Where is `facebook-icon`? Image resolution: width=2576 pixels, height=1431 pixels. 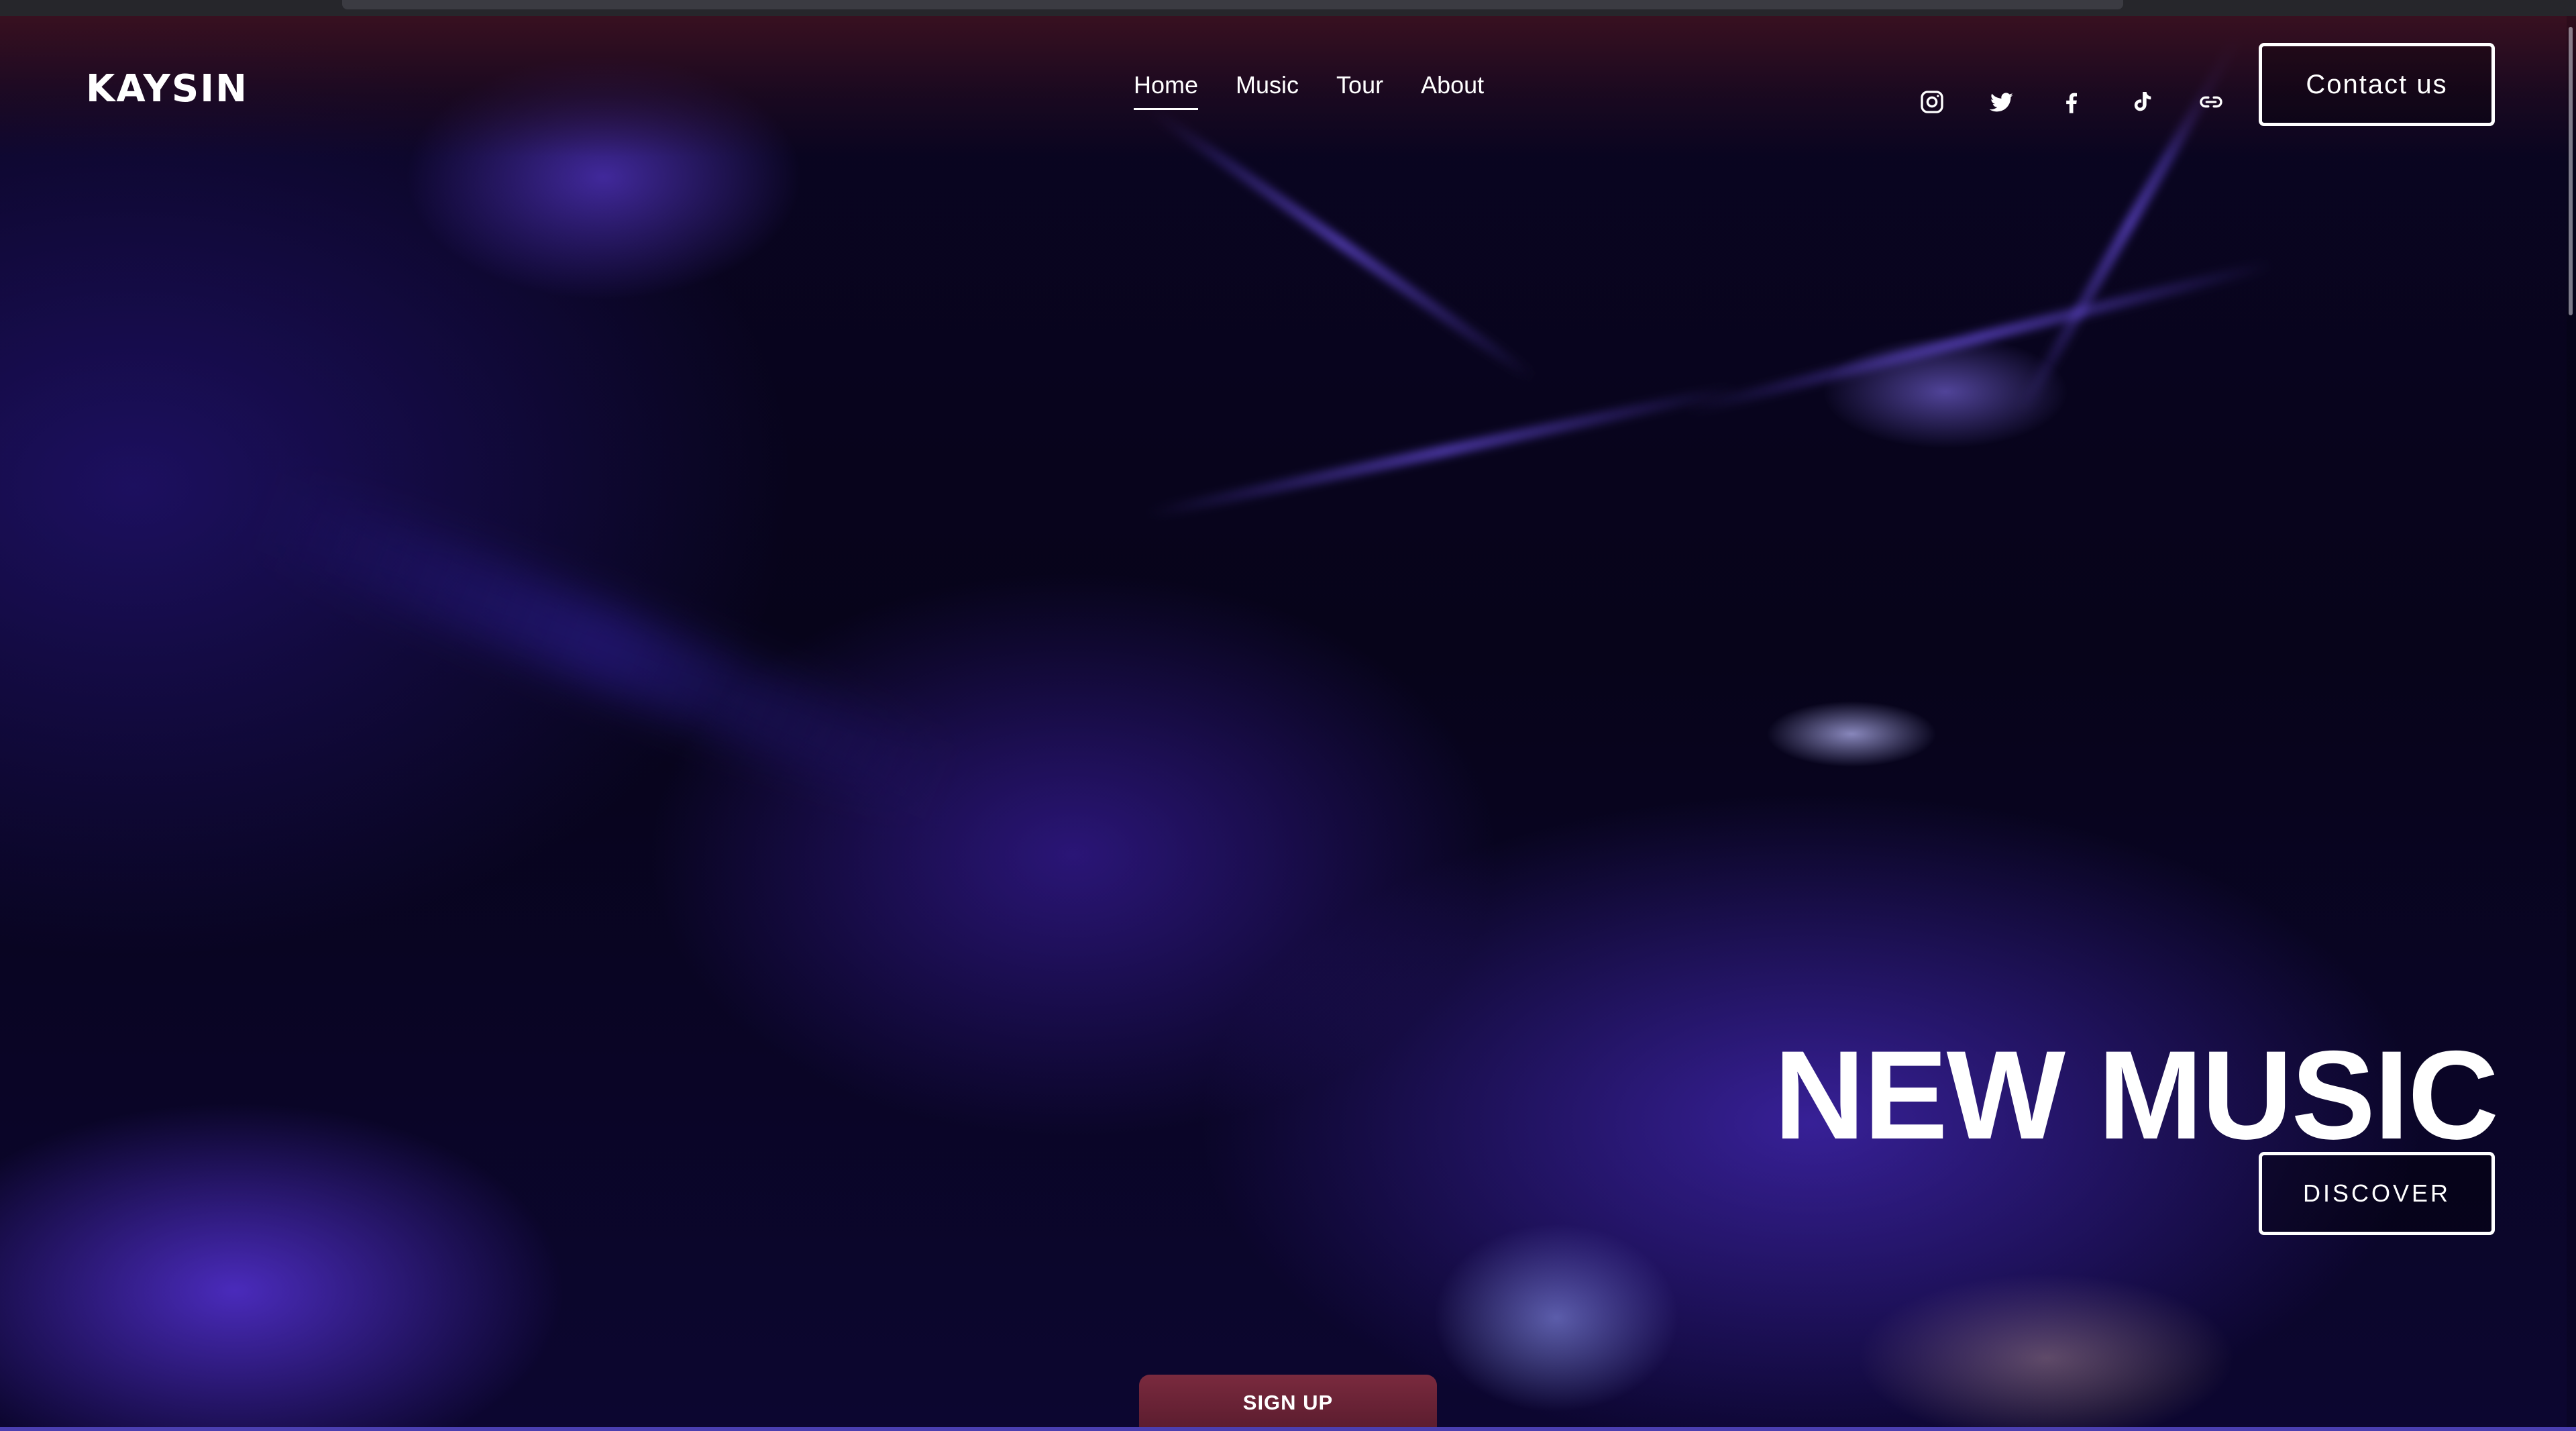
facebook-icon is located at coordinates (2071, 102).